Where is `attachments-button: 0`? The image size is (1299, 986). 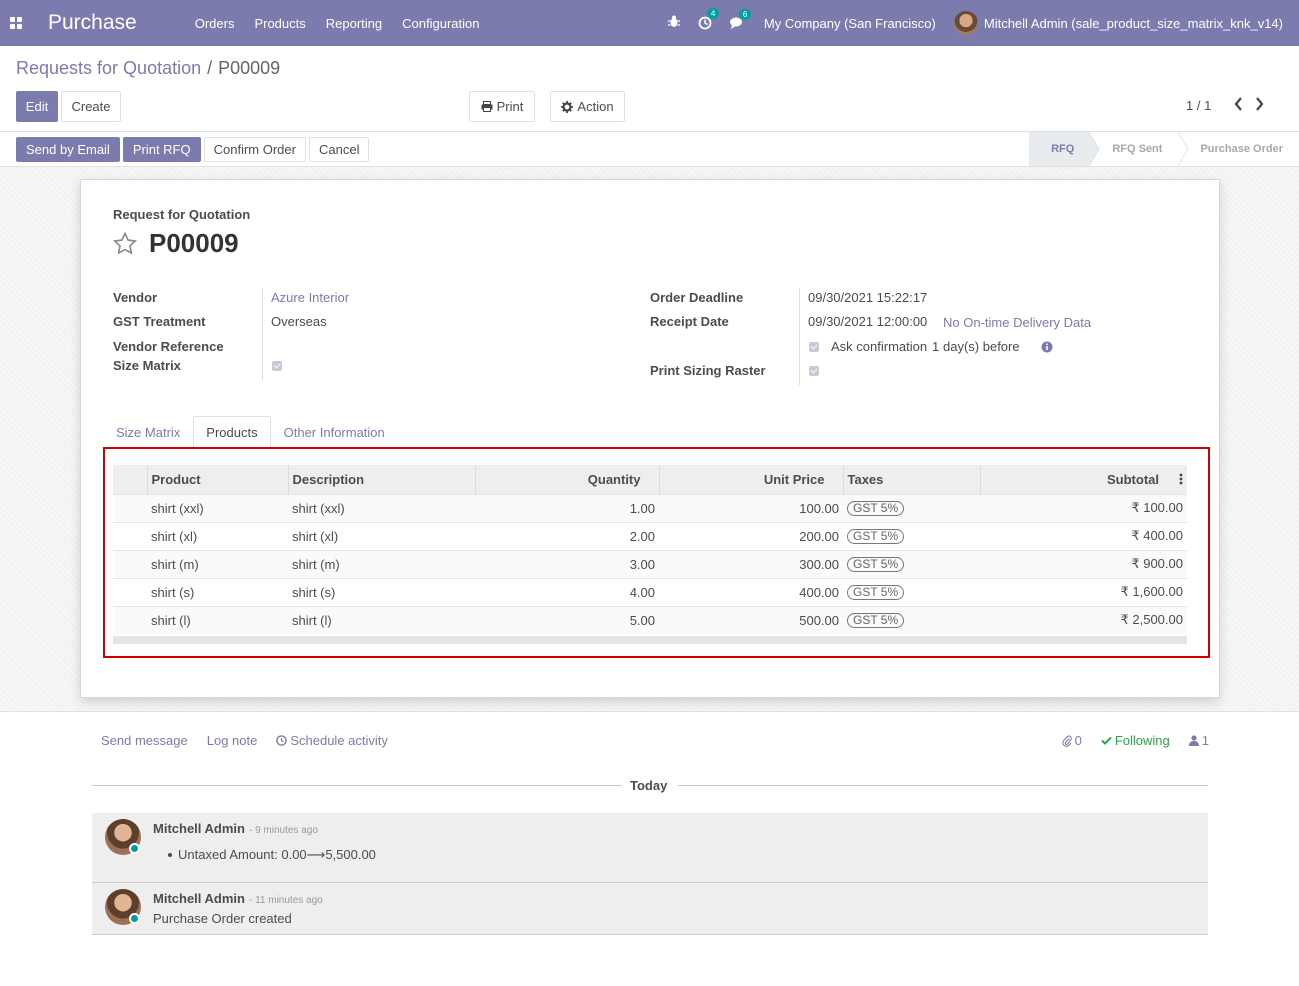
attachments-button: 0 is located at coordinates (1072, 740).